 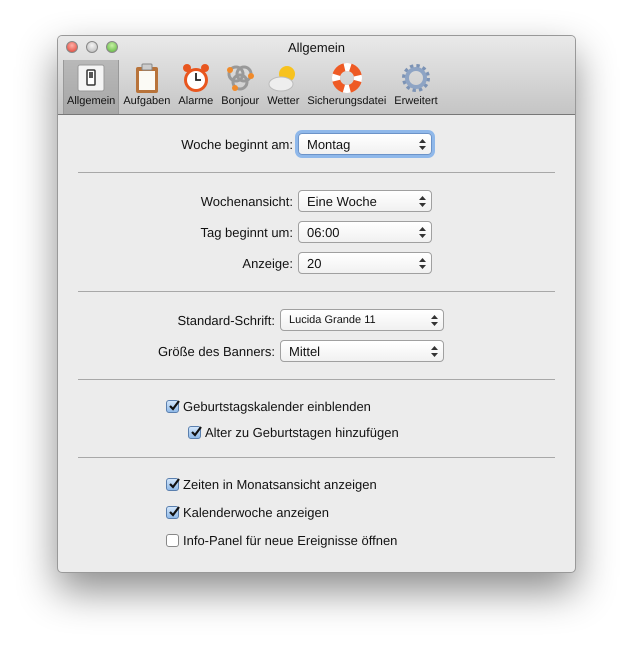 What do you see at coordinates (146, 87) in the screenshot?
I see `toolbar-tab: Aufgaben` at bounding box center [146, 87].